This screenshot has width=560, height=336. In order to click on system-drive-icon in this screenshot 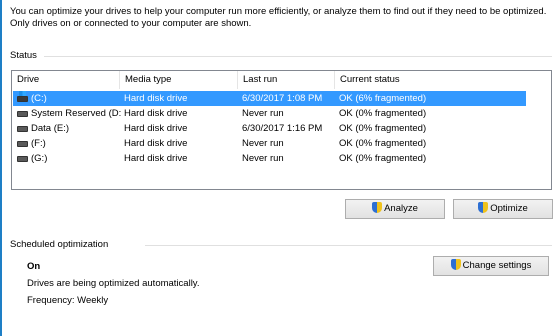, I will do `click(22, 96)`.